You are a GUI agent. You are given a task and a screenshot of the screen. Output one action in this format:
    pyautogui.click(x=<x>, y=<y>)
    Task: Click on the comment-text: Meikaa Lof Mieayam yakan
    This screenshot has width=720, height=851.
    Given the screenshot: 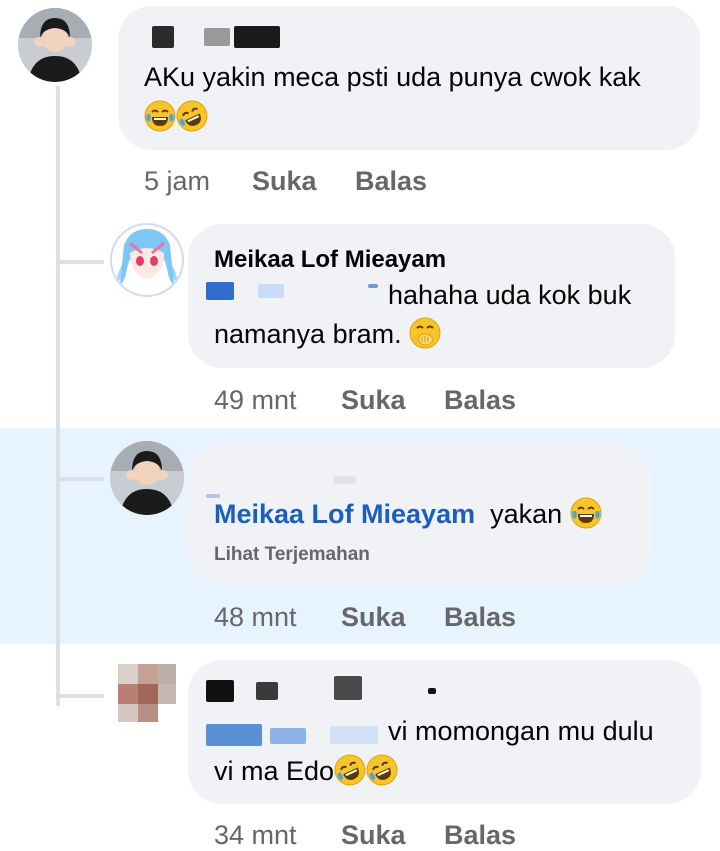 What is the action you would take?
    pyautogui.click(x=408, y=514)
    